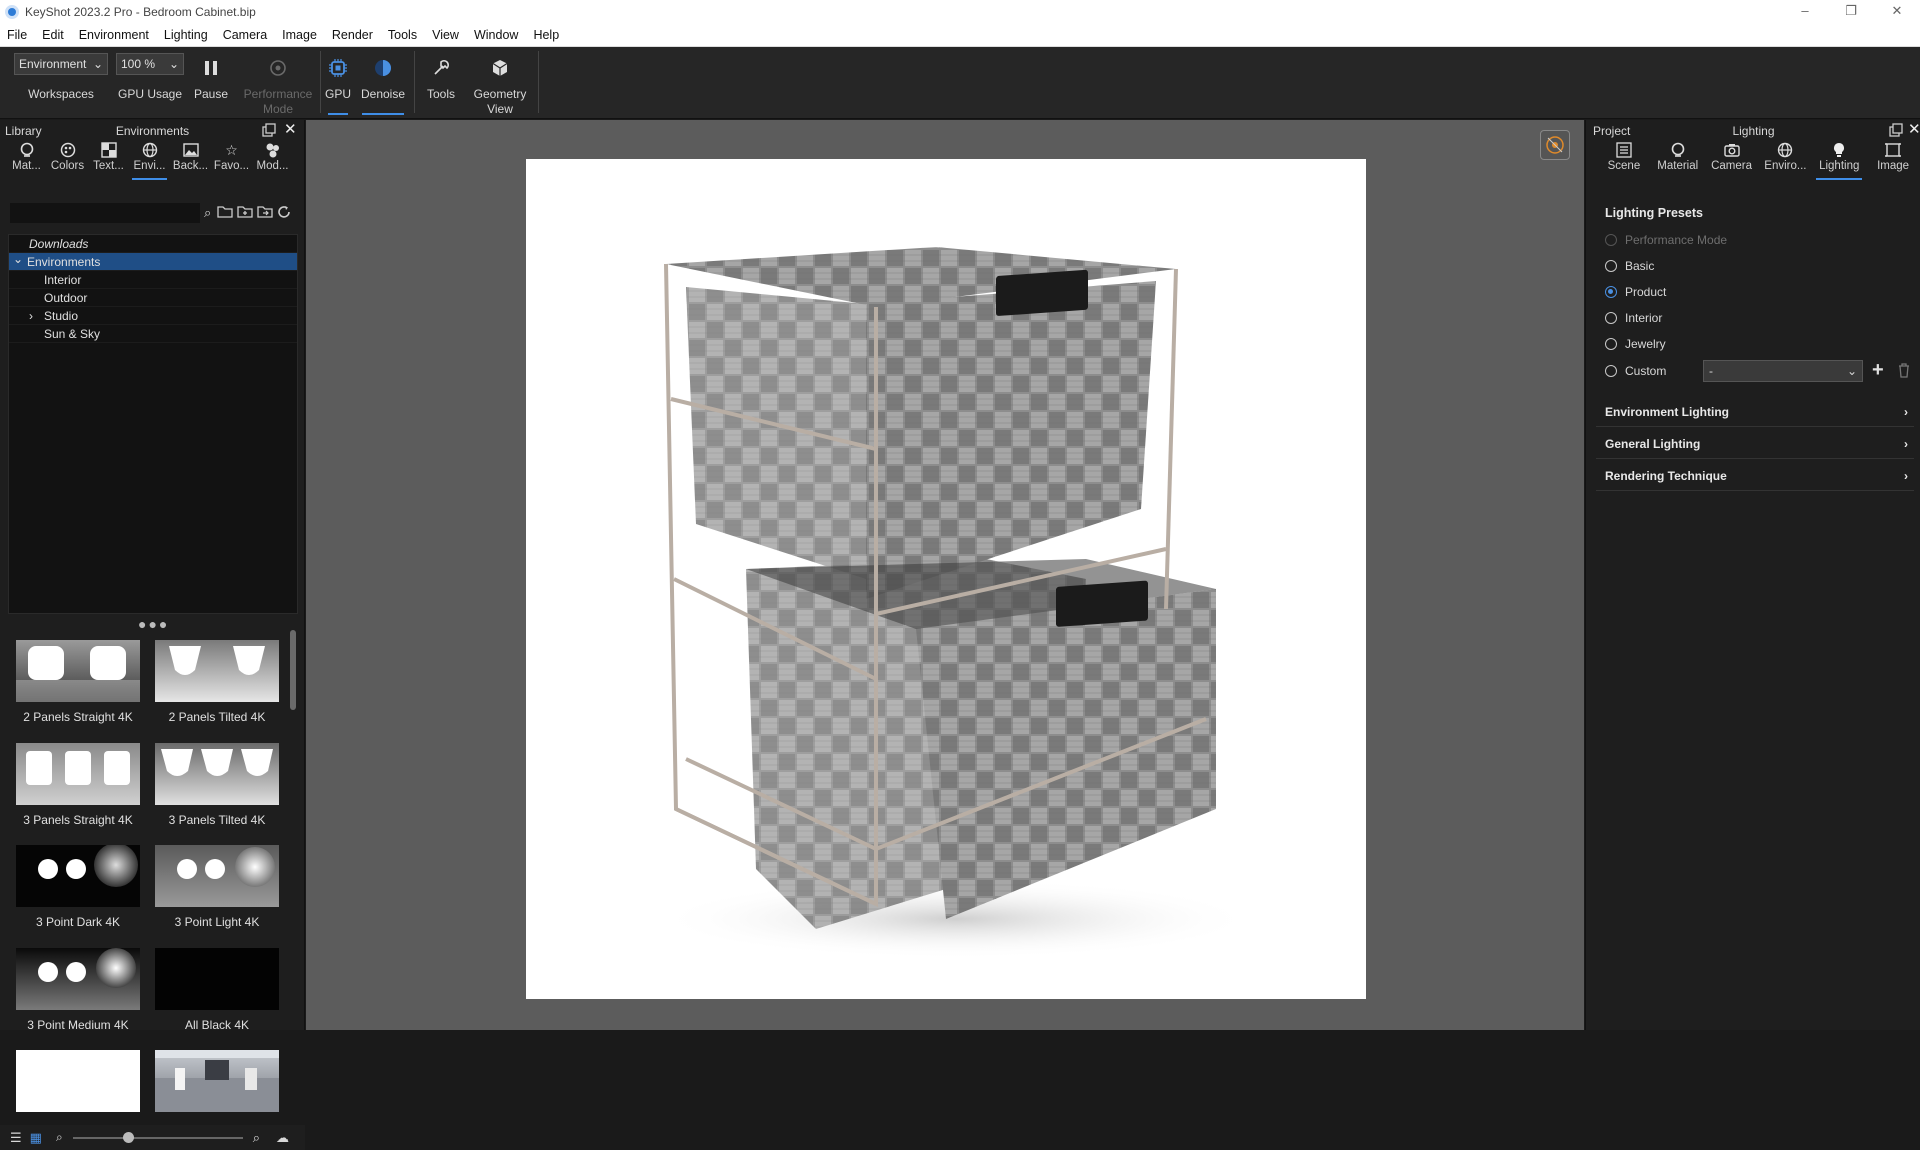 This screenshot has height=1150, width=1920. What do you see at coordinates (338, 83) in the screenshot?
I see `gpu-toggle: GPU` at bounding box center [338, 83].